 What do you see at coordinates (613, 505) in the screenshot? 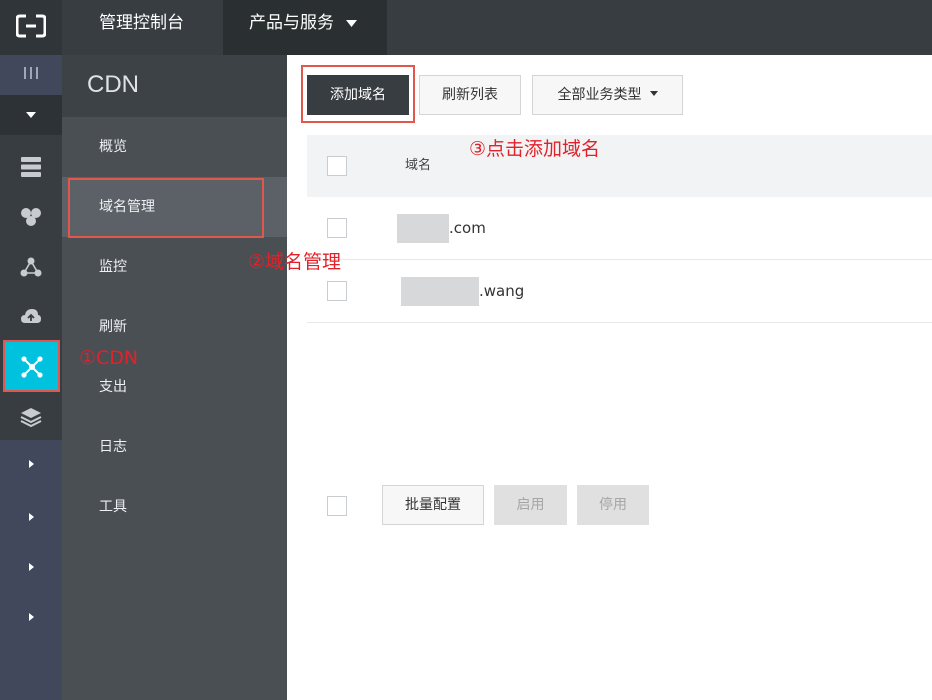
I see `disable-button: 停用` at bounding box center [613, 505].